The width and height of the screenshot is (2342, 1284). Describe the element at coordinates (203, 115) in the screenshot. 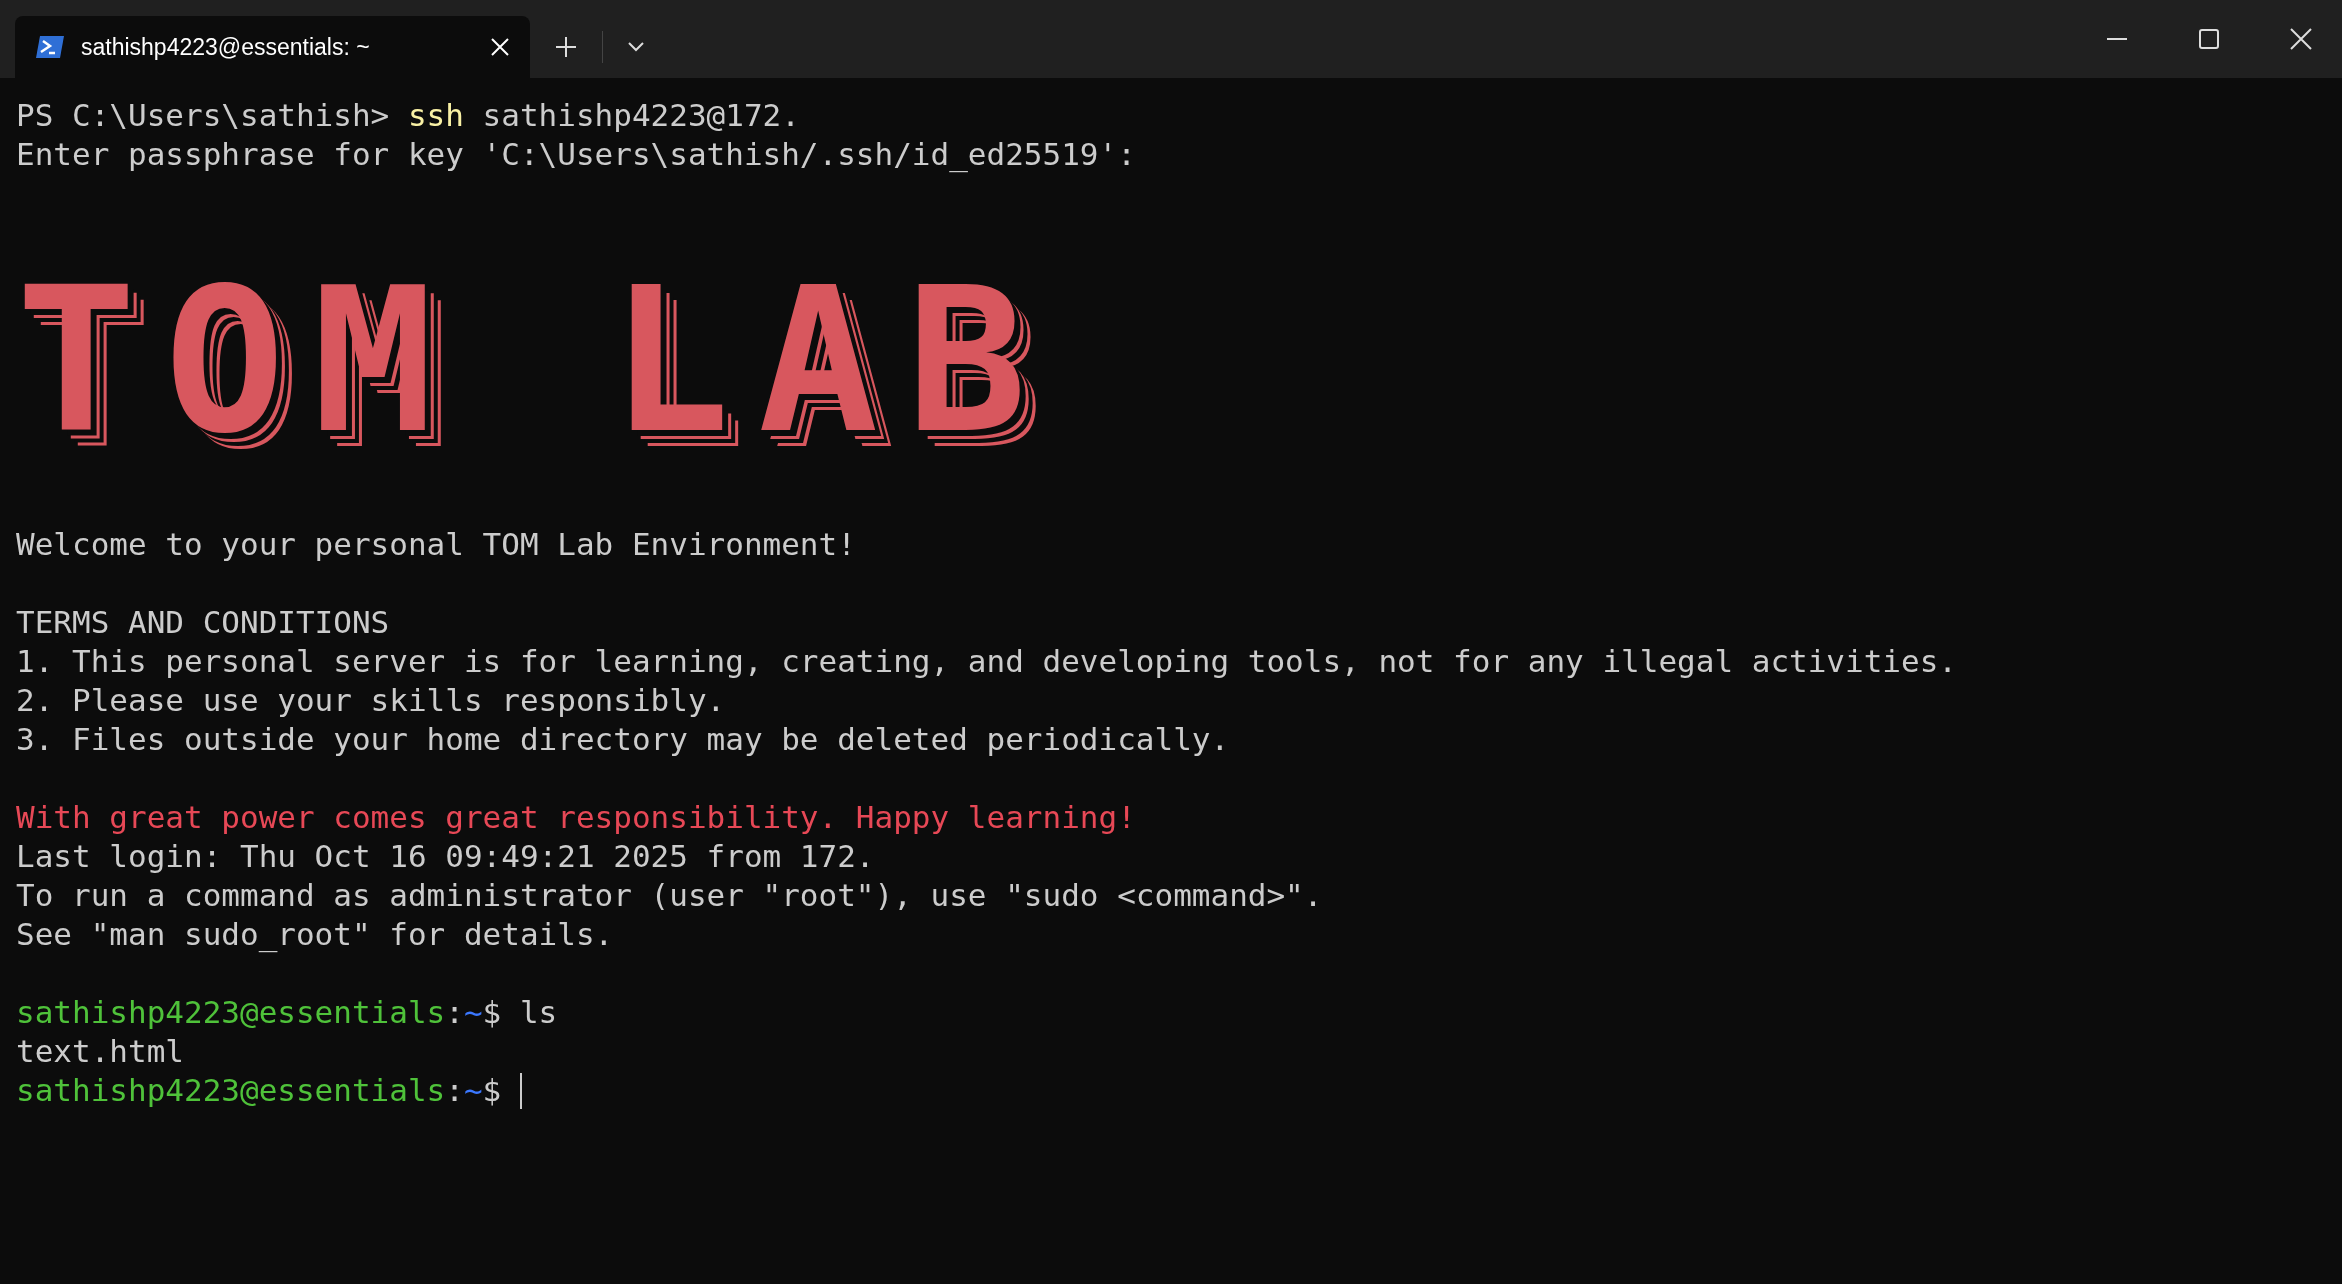

I see `shell-prompt: PS C:\Users\sathish>` at that location.